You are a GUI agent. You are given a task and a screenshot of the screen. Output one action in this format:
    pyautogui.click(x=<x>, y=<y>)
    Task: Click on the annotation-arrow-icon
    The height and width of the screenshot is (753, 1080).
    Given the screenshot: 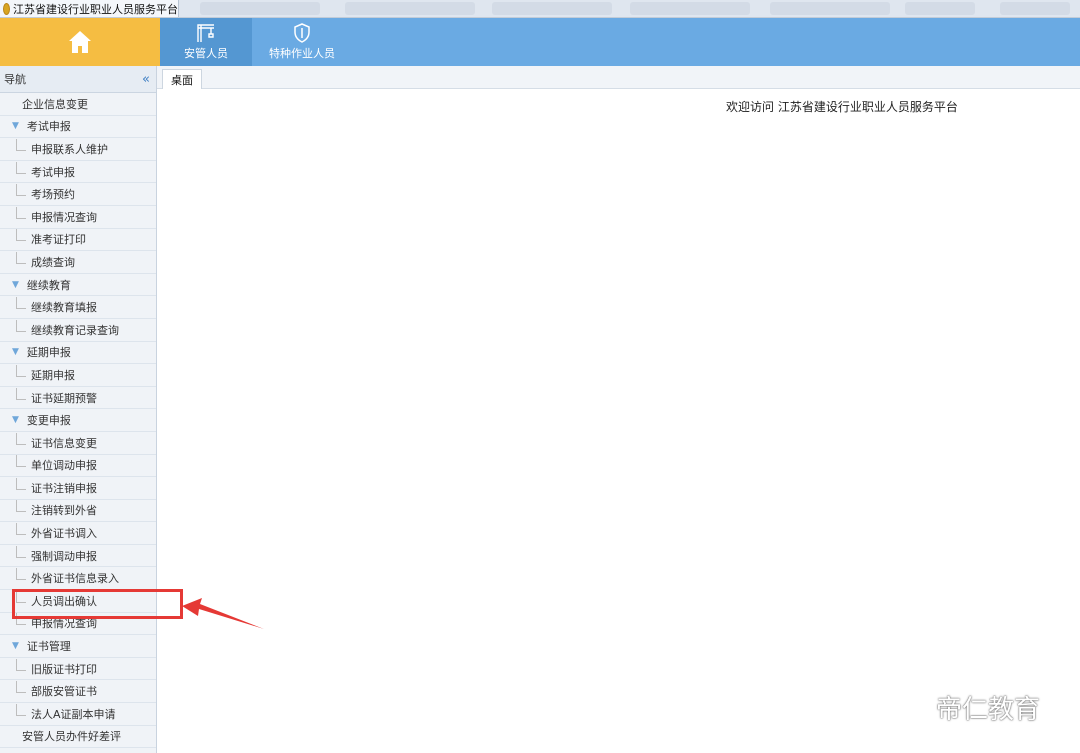 What is the action you would take?
    pyautogui.click(x=223, y=613)
    